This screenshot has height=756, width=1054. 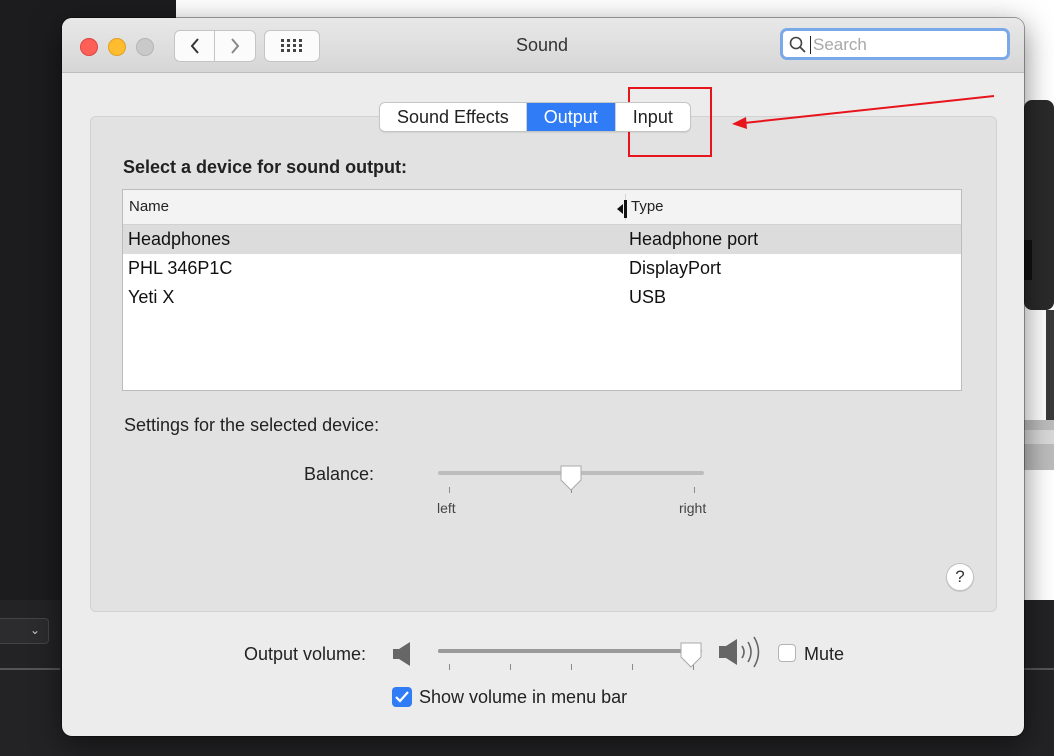 I want to click on column-header-type: Type, so click(x=647, y=206).